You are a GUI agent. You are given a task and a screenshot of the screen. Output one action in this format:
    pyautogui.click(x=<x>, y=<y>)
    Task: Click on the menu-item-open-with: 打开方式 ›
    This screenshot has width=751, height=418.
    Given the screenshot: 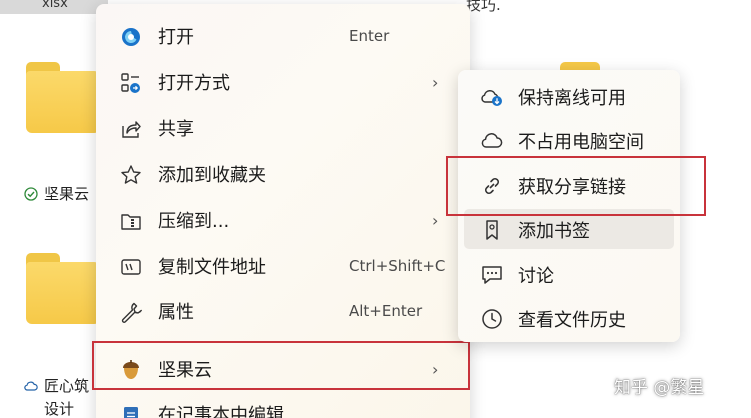 What is the action you would take?
    pyautogui.click(x=283, y=82)
    